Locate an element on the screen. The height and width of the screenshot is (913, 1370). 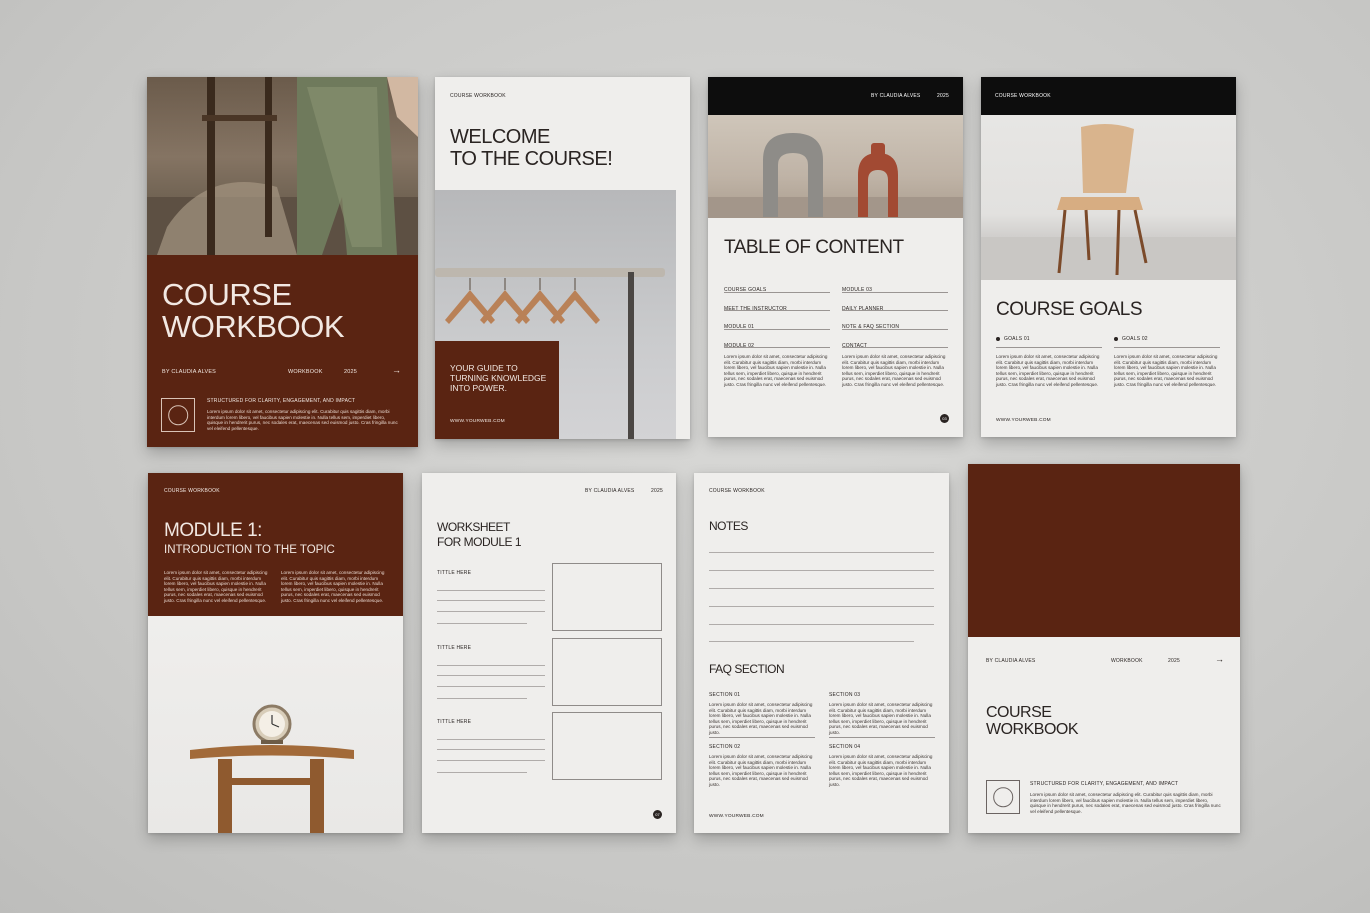
faq-section-label: SECTION 04 is located at coordinates (845, 747).